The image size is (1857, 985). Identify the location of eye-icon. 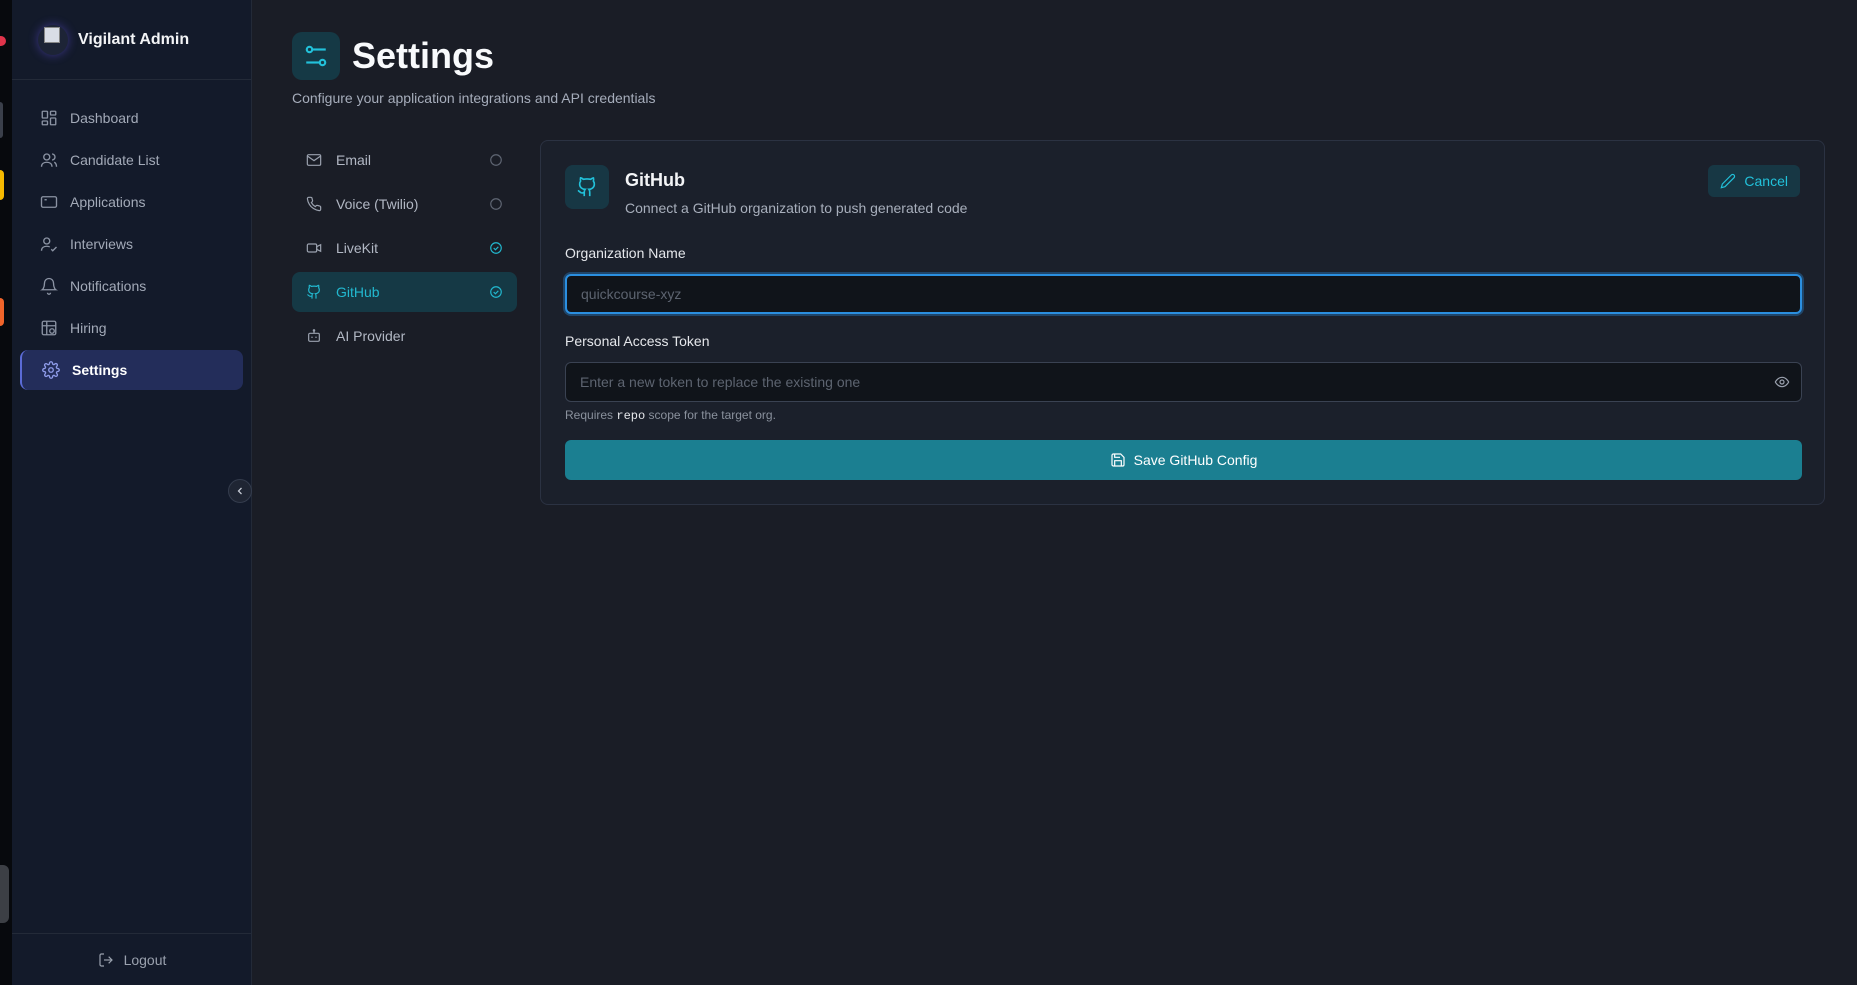
(1782, 382).